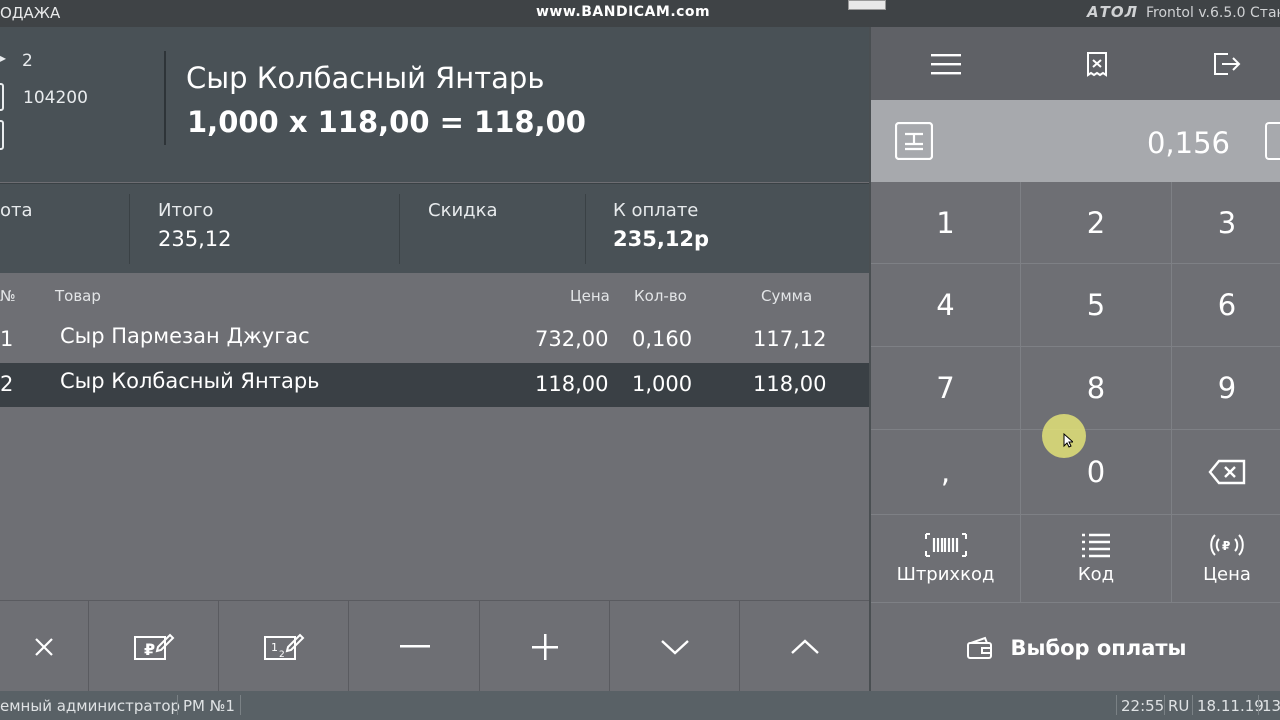  Describe the element at coordinates (185, 336) in the screenshot. I see `row-item: Сыр Пармезан Джугас` at that location.